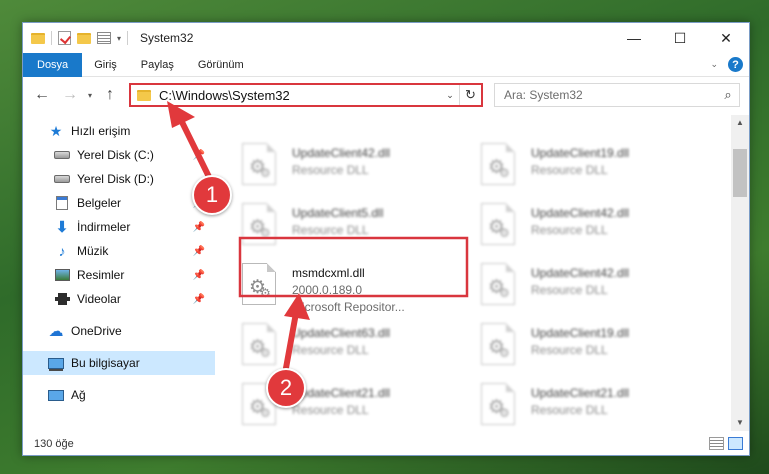  I want to click on window-controls: — ☐ ✕, so click(680, 38).